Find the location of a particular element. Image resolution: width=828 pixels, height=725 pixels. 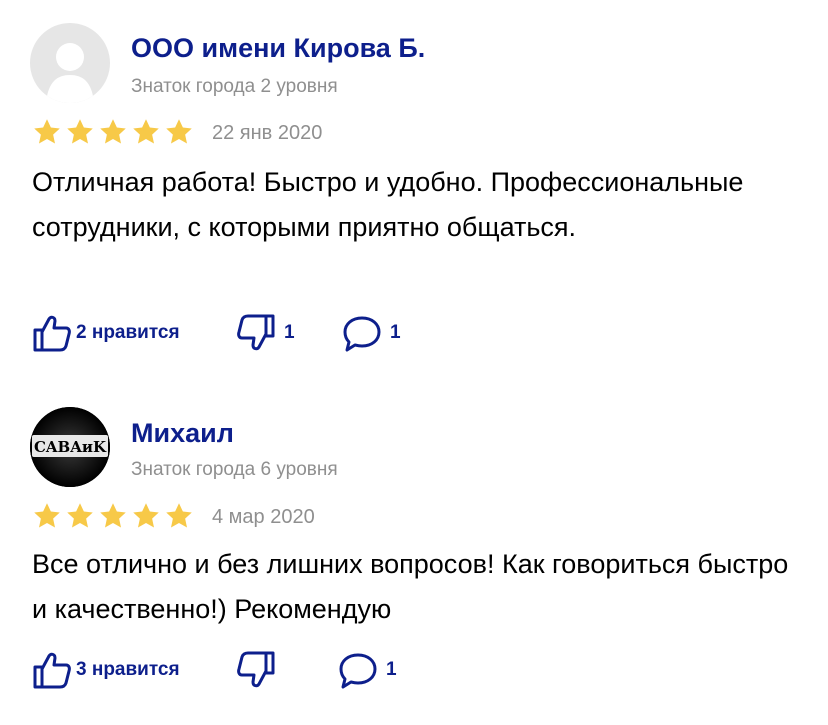

avatar: CABAиK is located at coordinates (70, 447).